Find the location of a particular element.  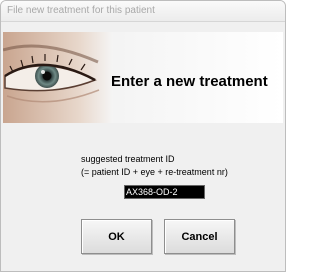

window-title: File new treatment for this patient is located at coordinates (81, 10).